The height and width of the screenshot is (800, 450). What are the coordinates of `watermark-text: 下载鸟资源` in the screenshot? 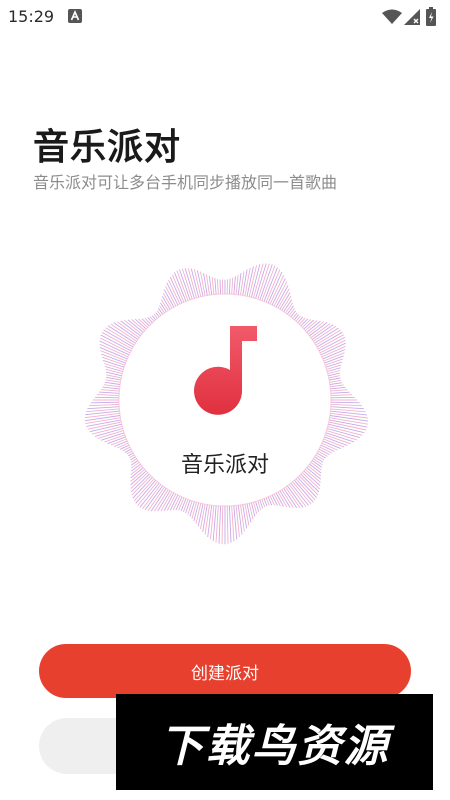 It's located at (274, 746).